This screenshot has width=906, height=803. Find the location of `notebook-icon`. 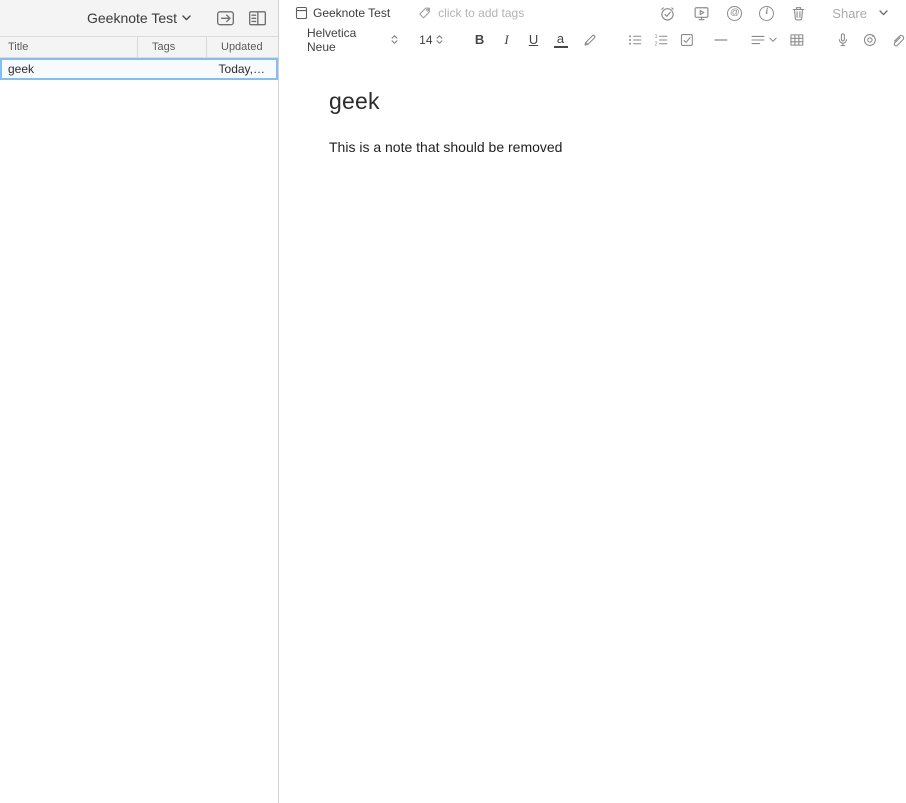

notebook-icon is located at coordinates (301, 13).